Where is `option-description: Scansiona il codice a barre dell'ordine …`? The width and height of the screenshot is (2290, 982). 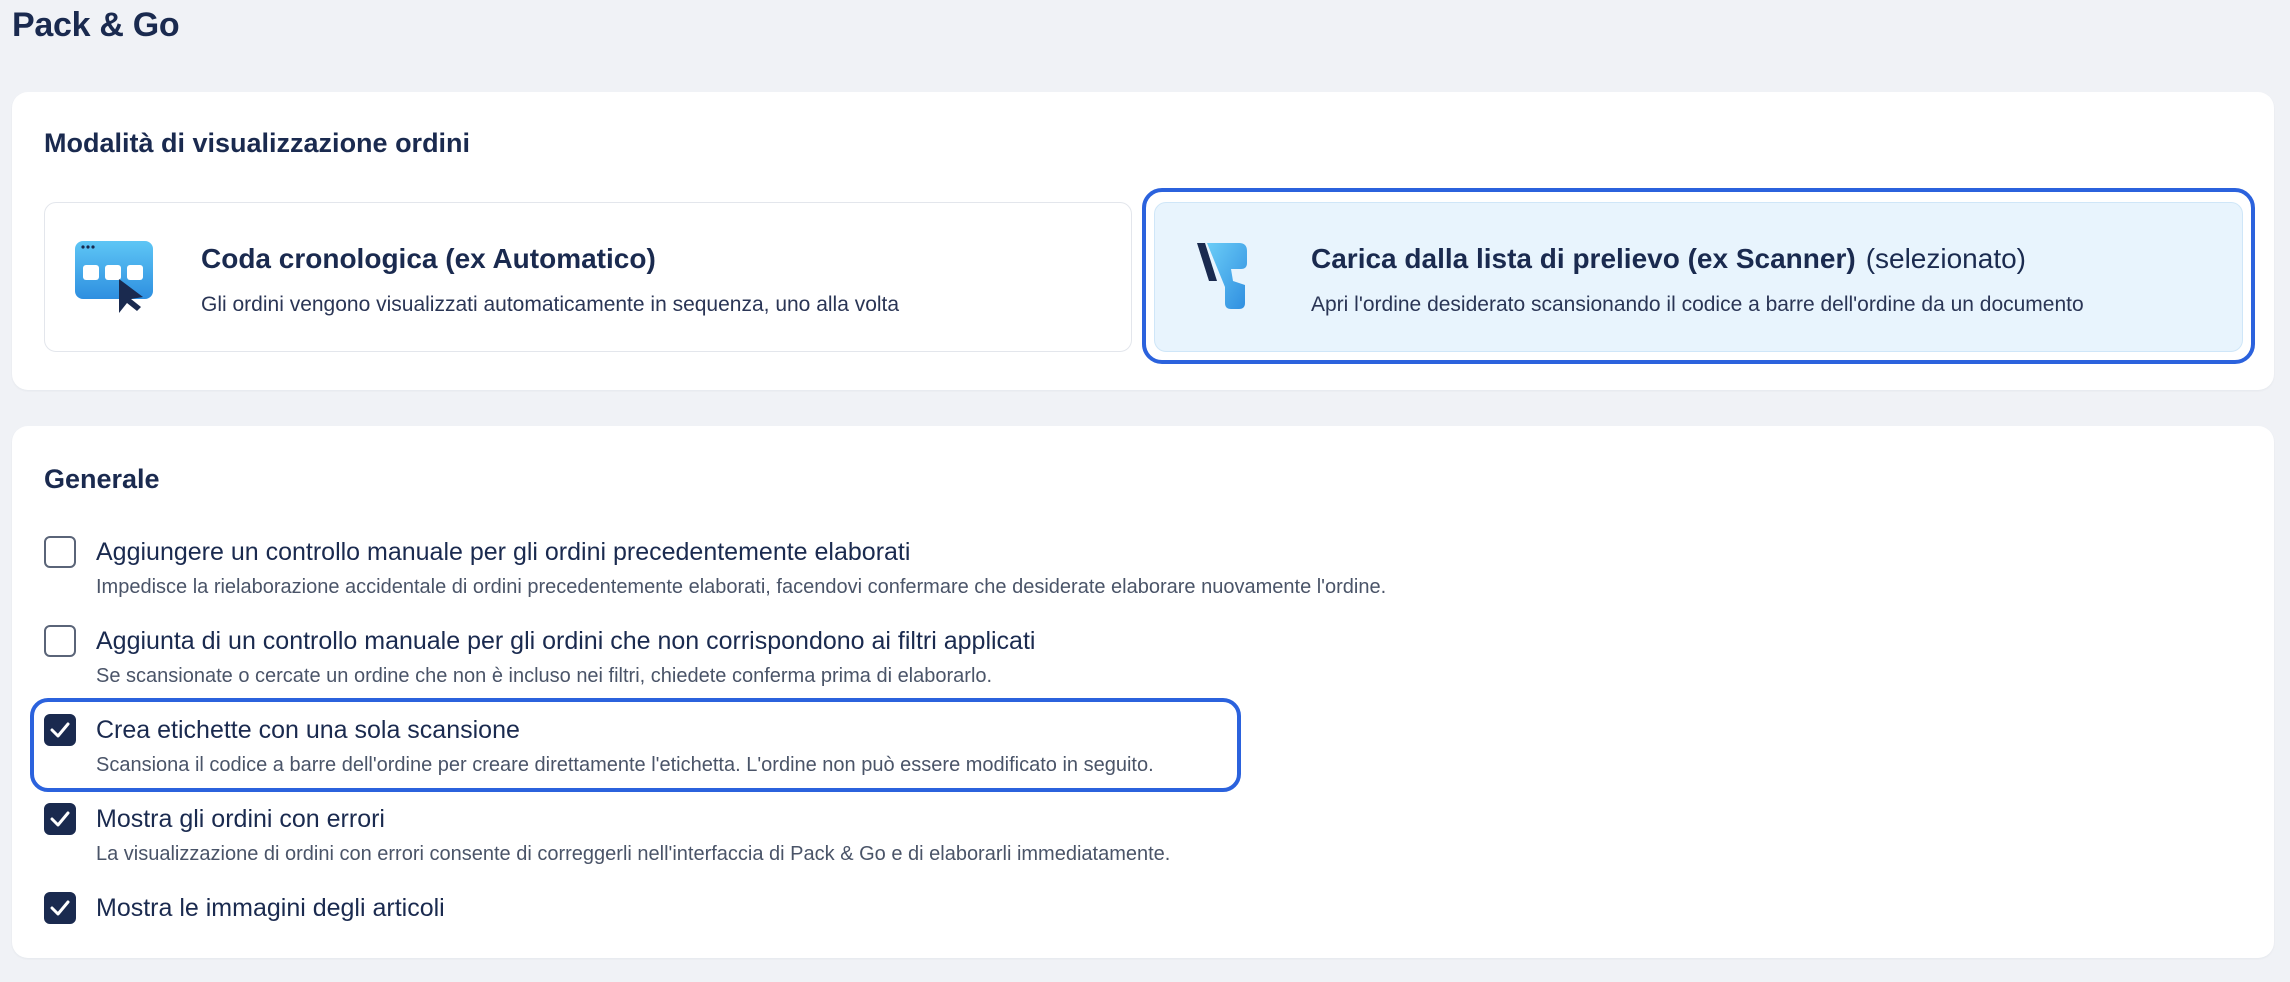
option-description: Scansiona il codice a barre dell'ordine … is located at coordinates (625, 765).